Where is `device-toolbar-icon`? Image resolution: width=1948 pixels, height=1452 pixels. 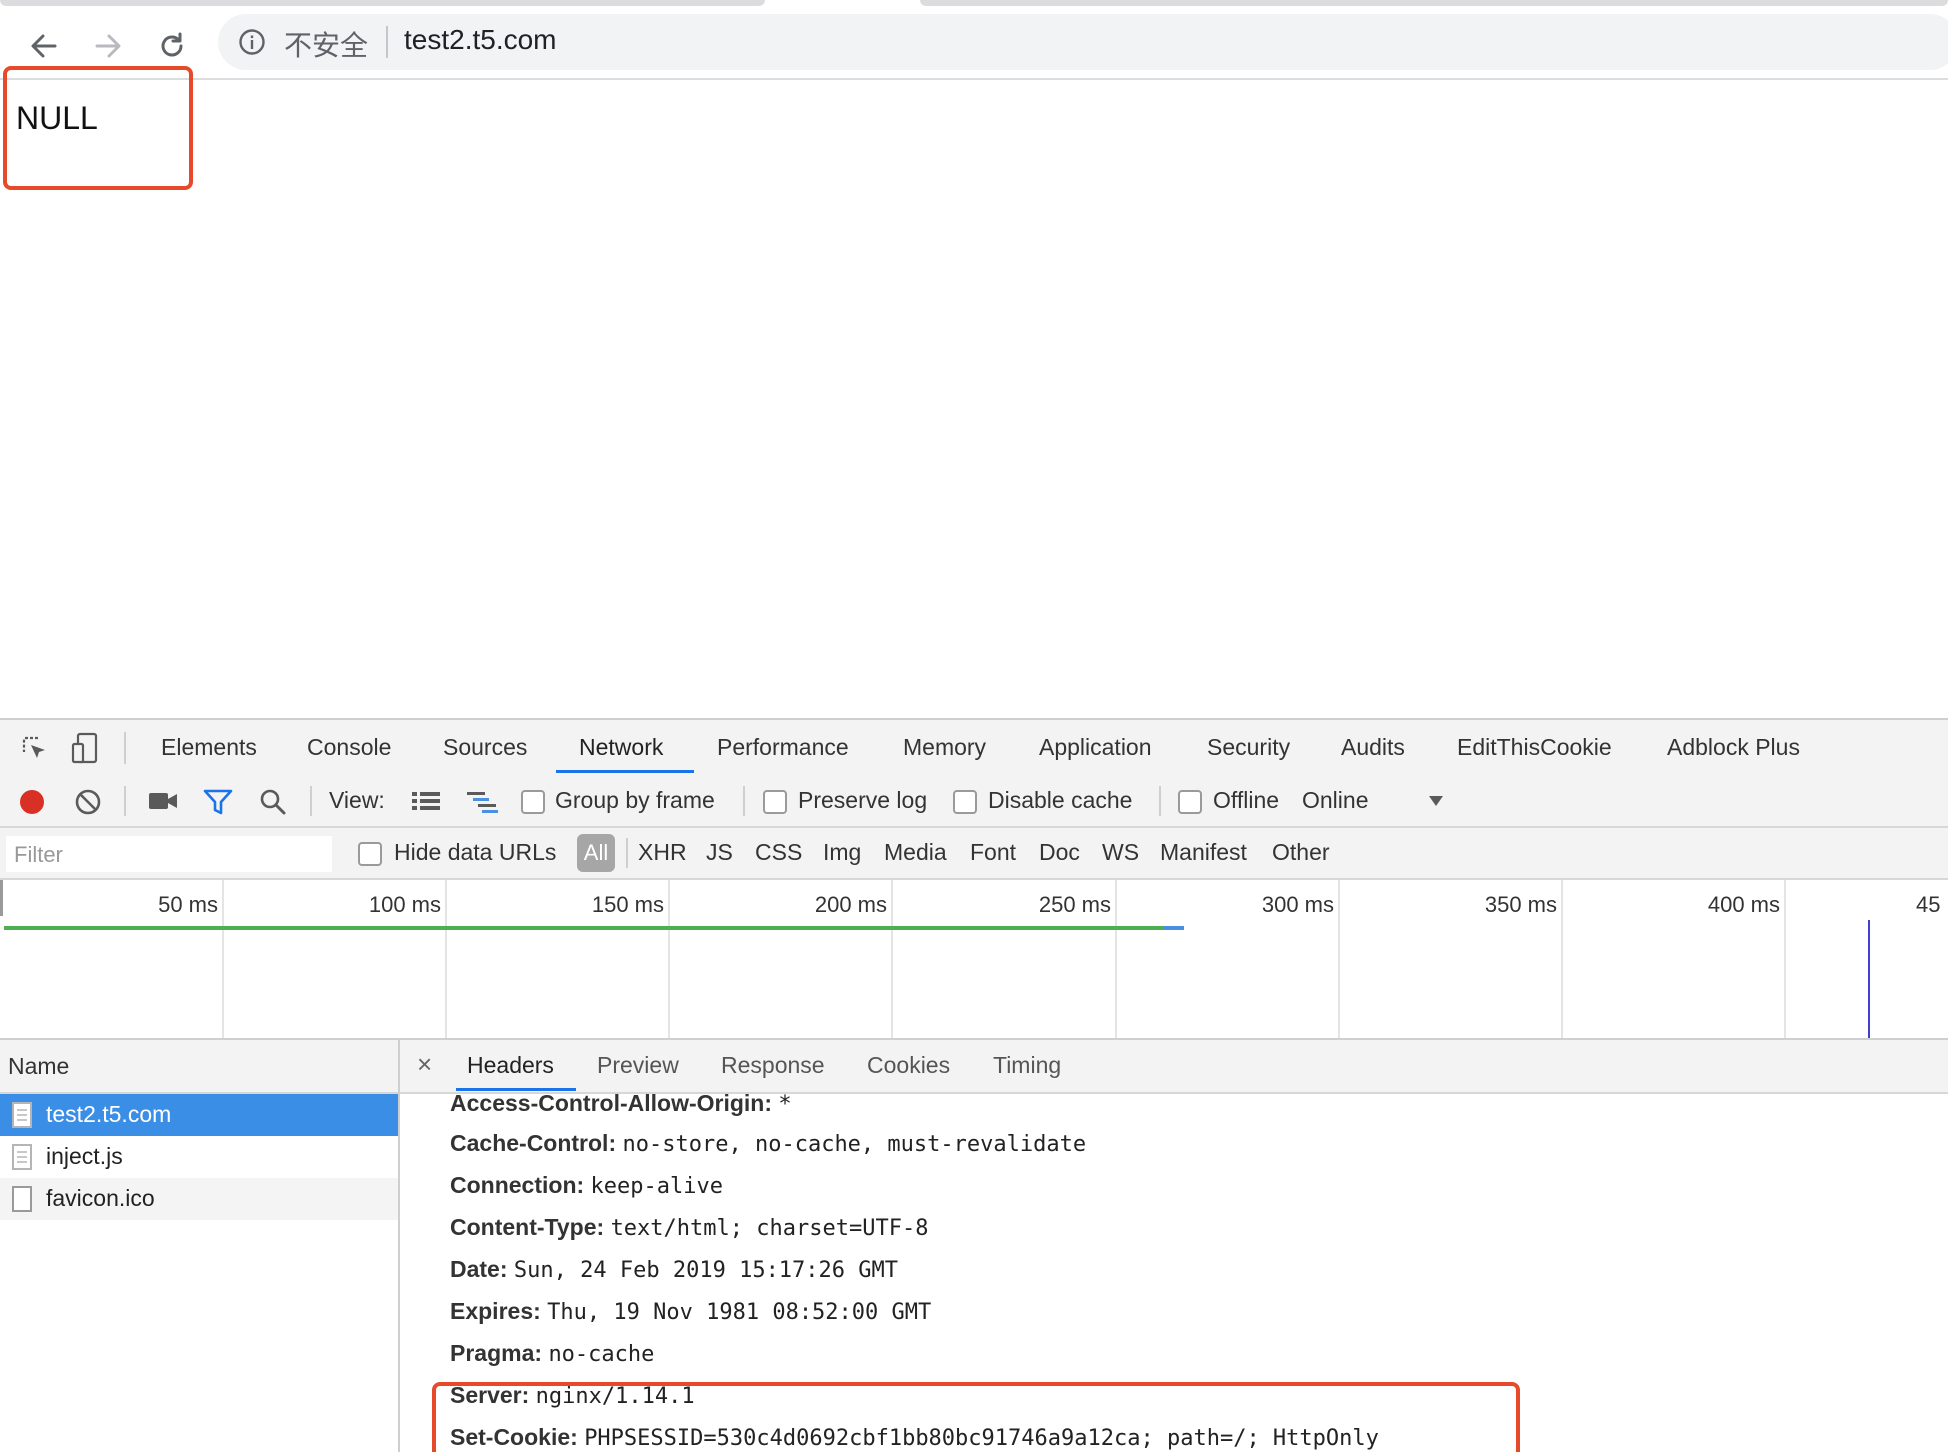 device-toolbar-icon is located at coordinates (85, 748).